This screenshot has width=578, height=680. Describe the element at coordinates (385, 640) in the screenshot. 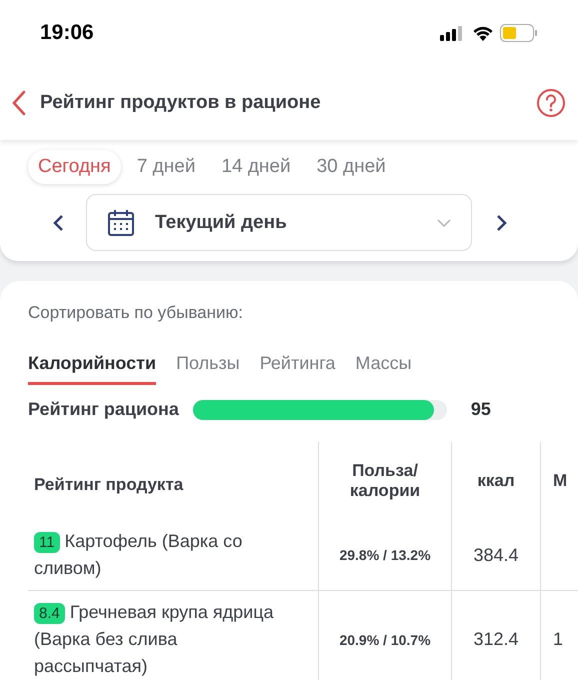

I see `table-cell: 20.9% / 10.7%` at that location.